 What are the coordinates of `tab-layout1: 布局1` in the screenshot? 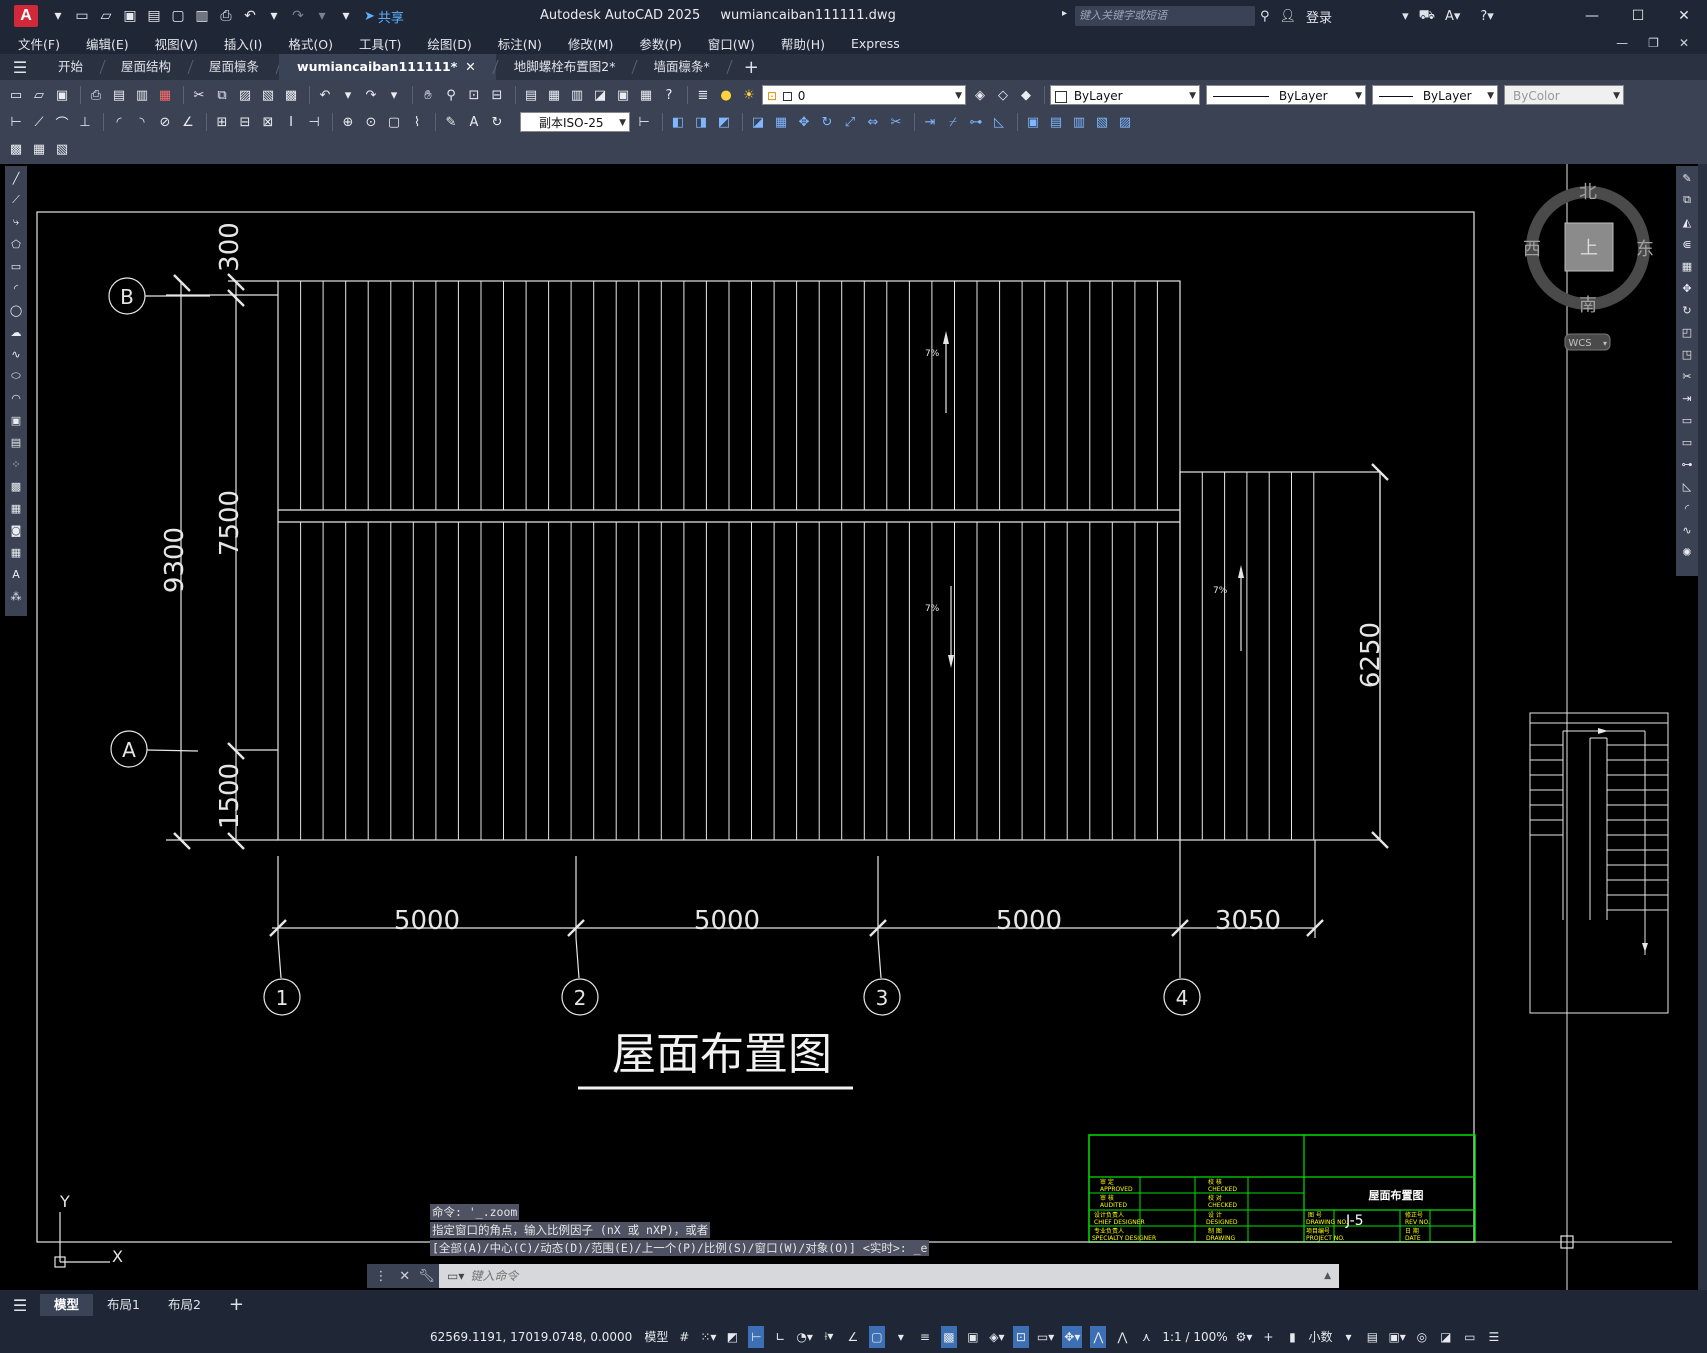 It's located at (123, 1305).